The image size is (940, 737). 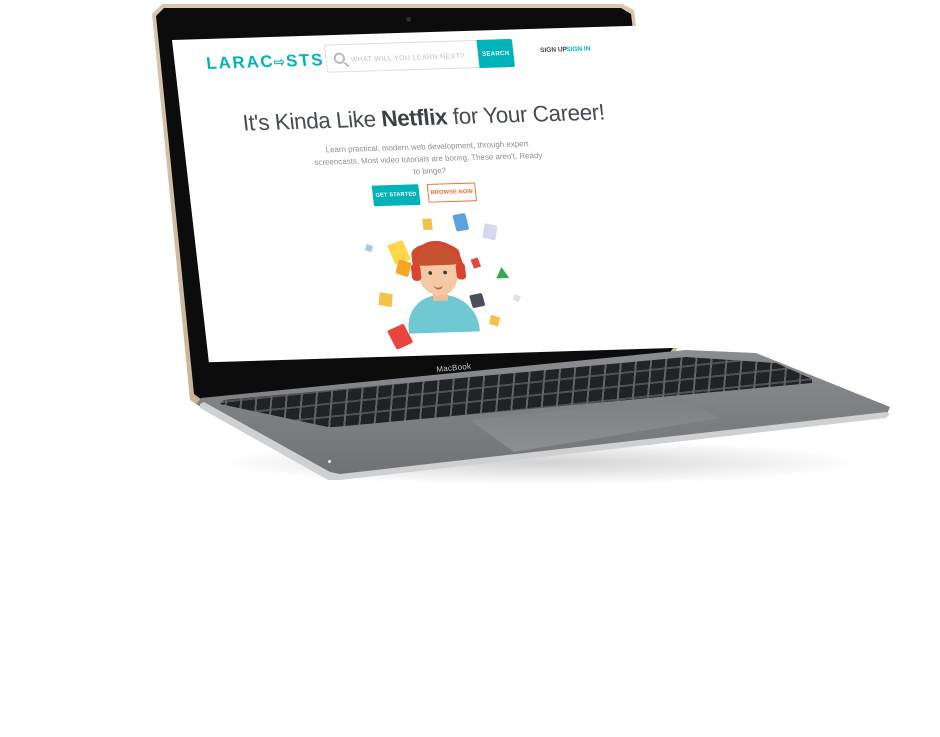 I want to click on signin-link: SIGN IN, so click(x=578, y=49).